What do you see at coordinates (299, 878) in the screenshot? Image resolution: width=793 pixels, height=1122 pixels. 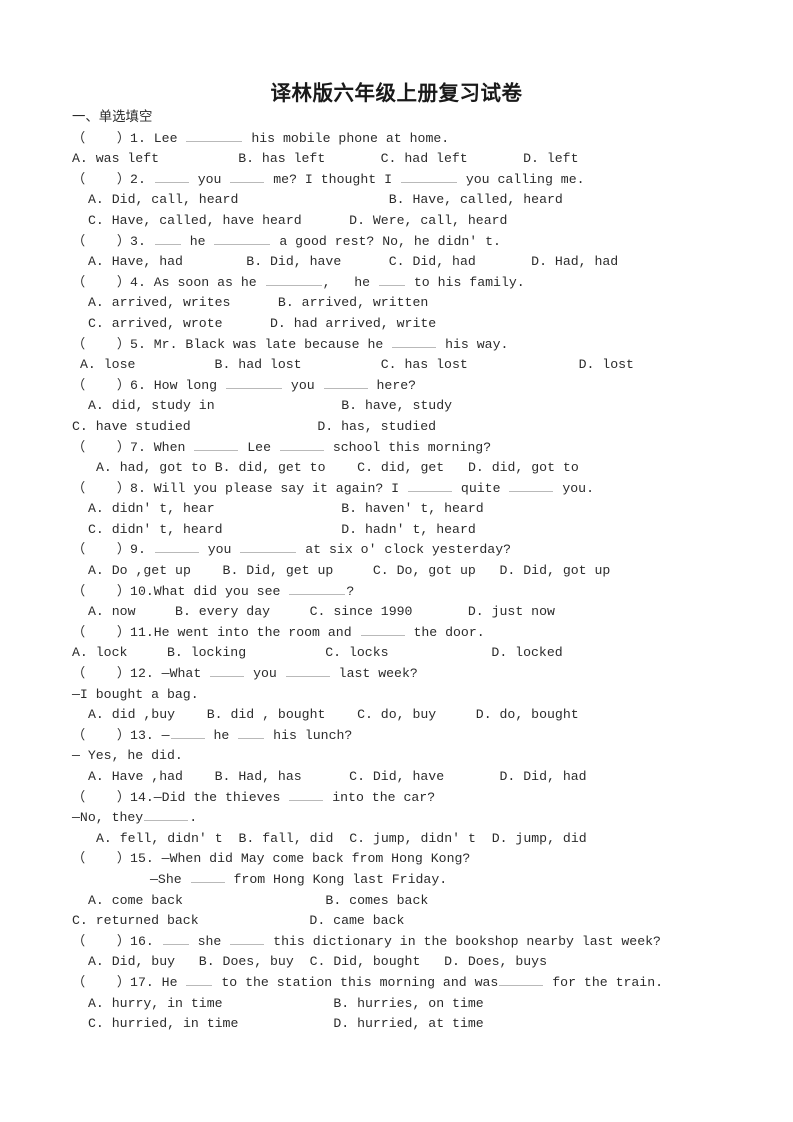 I see `exam-line: —She from Hong Kong last Friday.` at bounding box center [299, 878].